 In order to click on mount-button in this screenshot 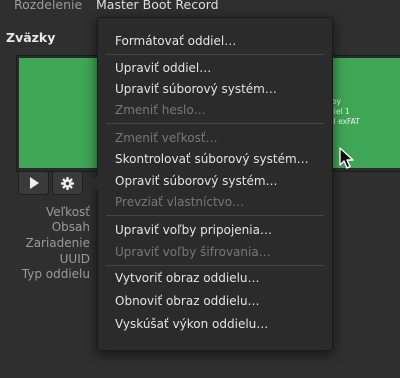, I will do `click(33, 183)`.